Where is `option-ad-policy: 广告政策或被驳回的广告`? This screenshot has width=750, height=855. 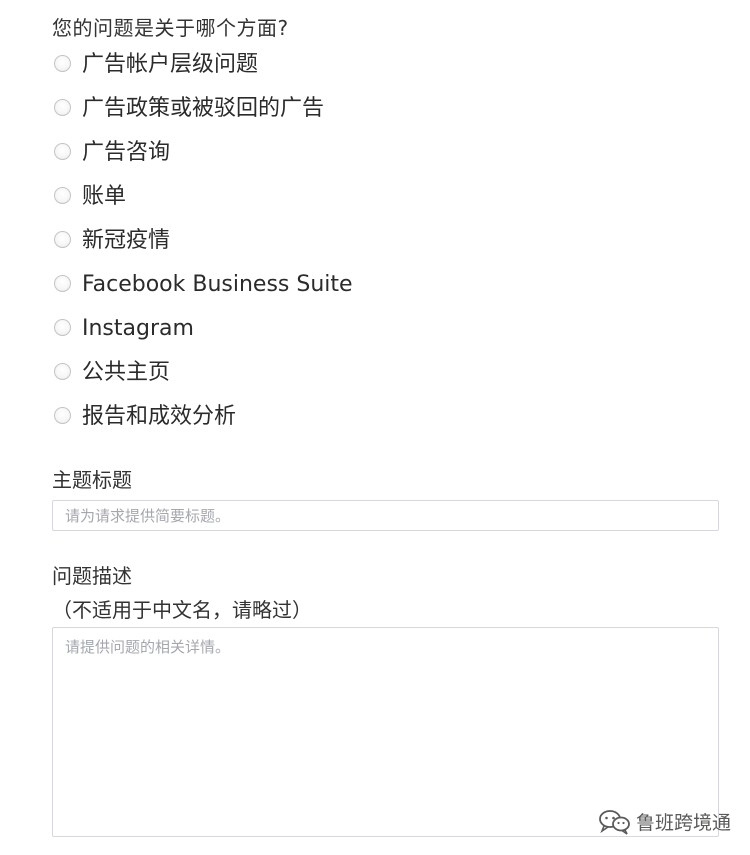 option-ad-policy: 广告政策或被驳回的广告 is located at coordinates (203, 111).